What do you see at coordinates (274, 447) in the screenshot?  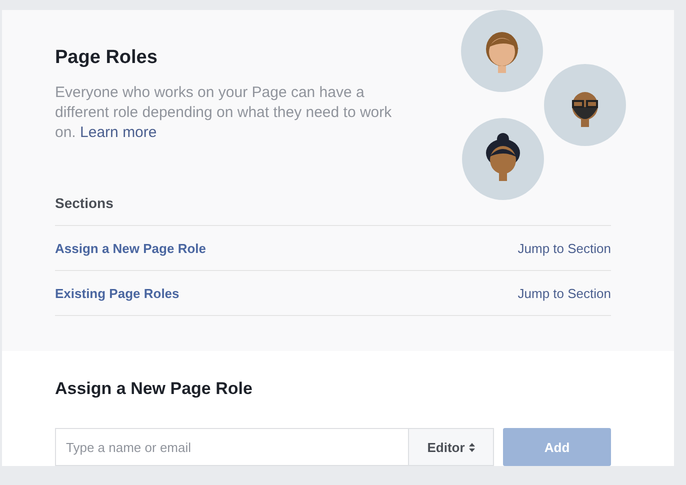 I see `name-or-email-field: Type a name or email Editor` at bounding box center [274, 447].